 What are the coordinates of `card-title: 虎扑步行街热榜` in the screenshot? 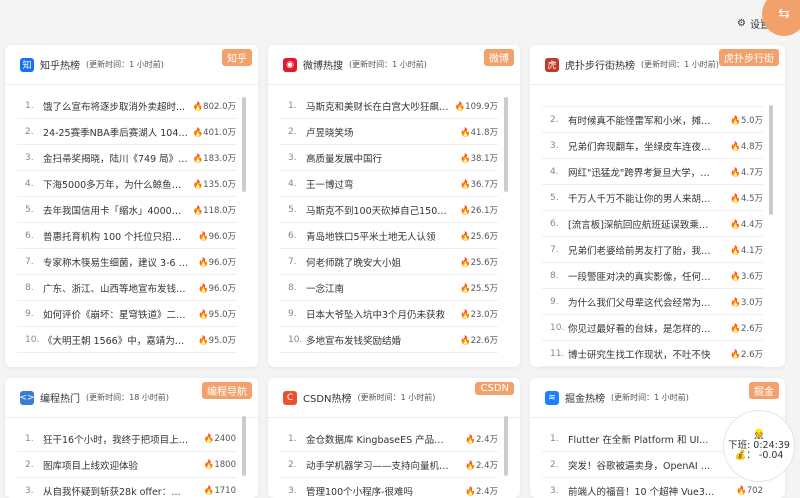 It's located at (600, 64).